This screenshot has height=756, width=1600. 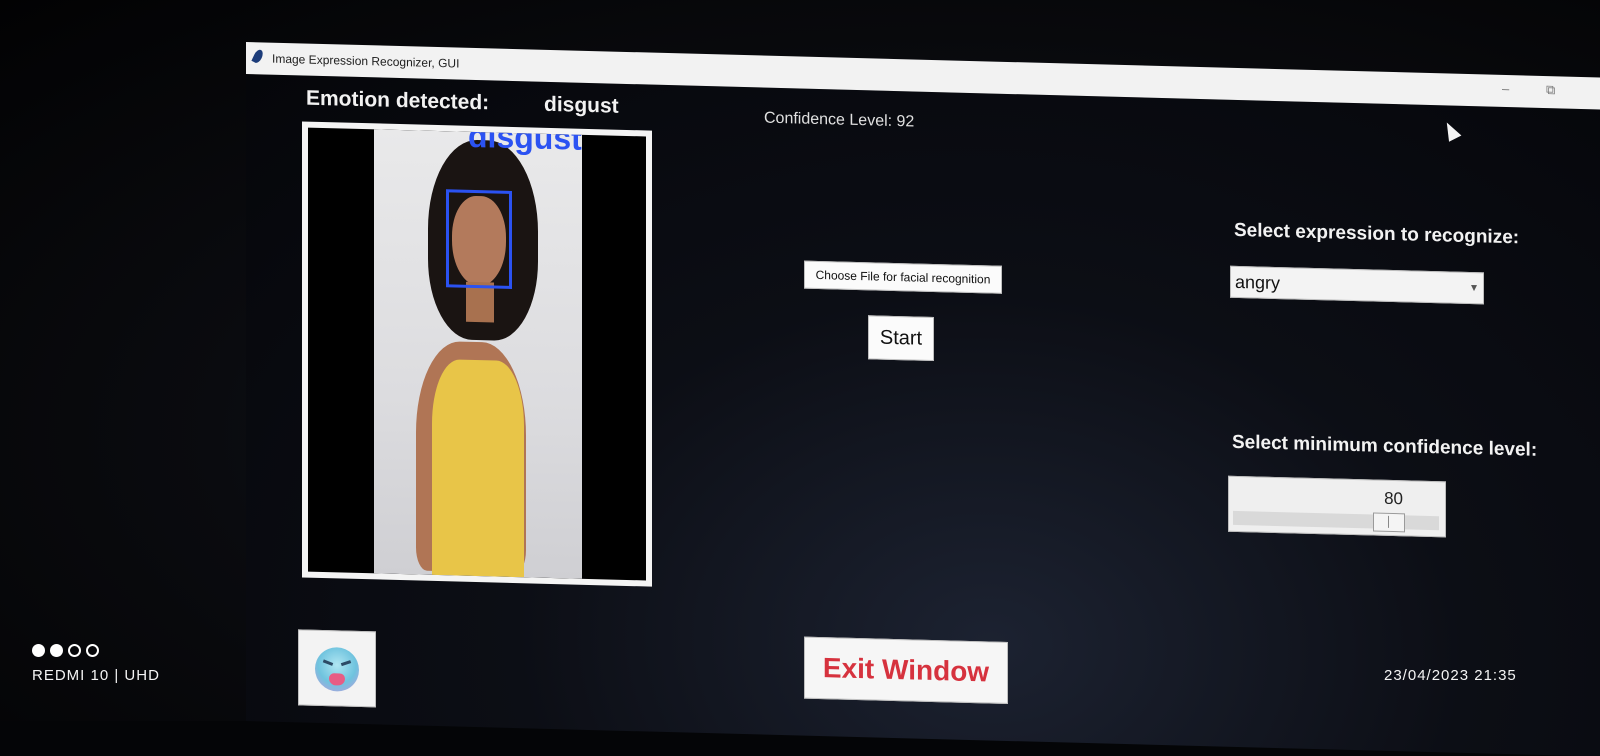 I want to click on result-image-panel: disgust, so click(x=477, y=354).